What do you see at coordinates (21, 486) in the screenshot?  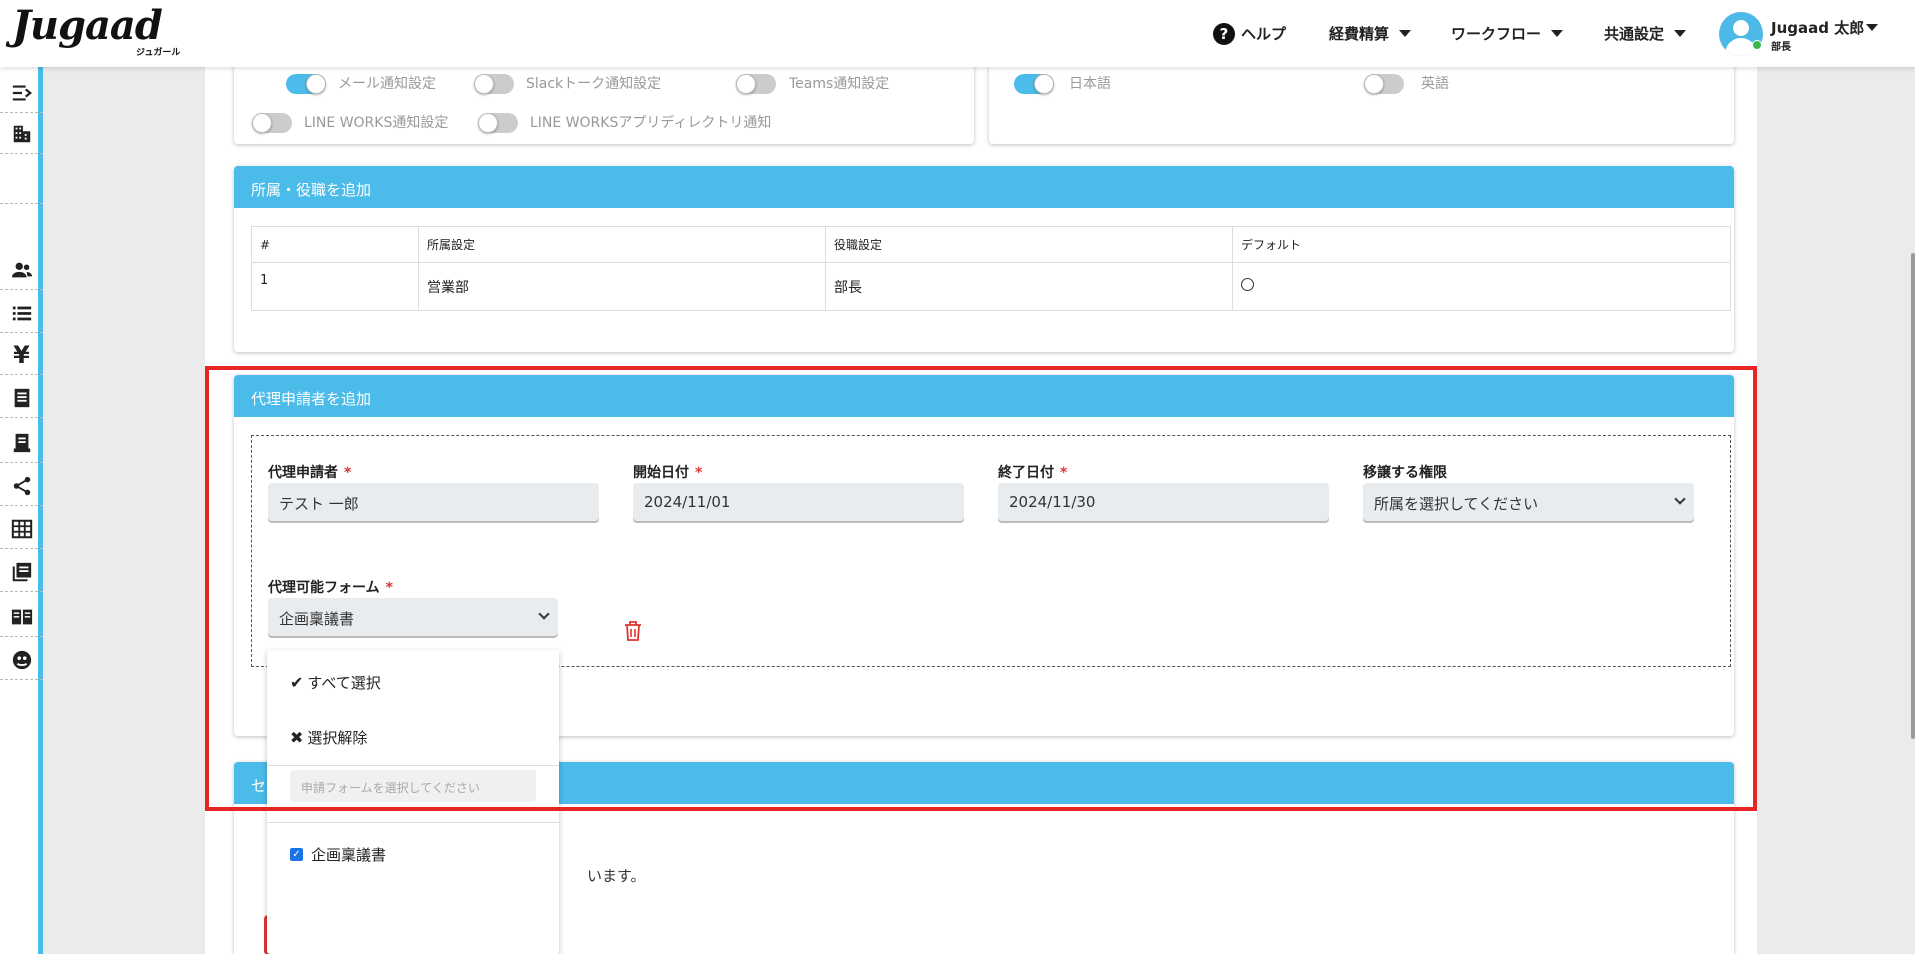 I see `share-icon` at bounding box center [21, 486].